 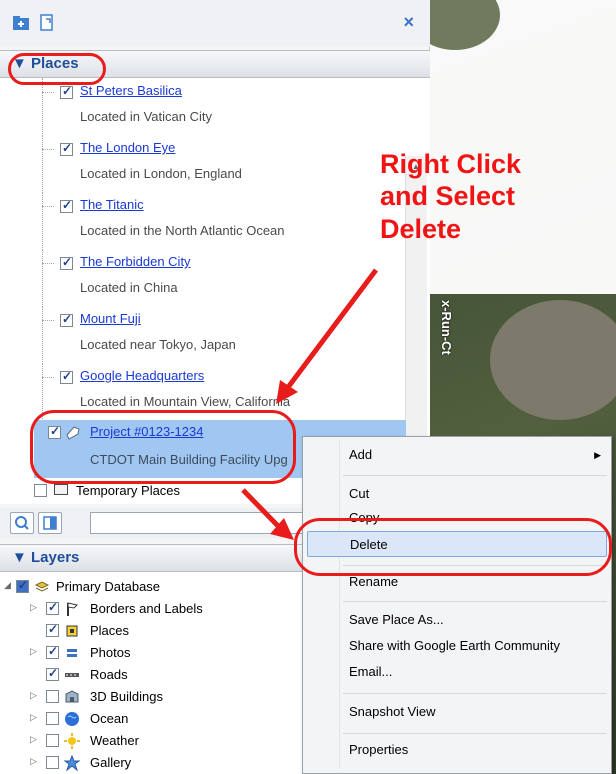 I want to click on menu-item-add: Add ▶, so click(x=458, y=455).